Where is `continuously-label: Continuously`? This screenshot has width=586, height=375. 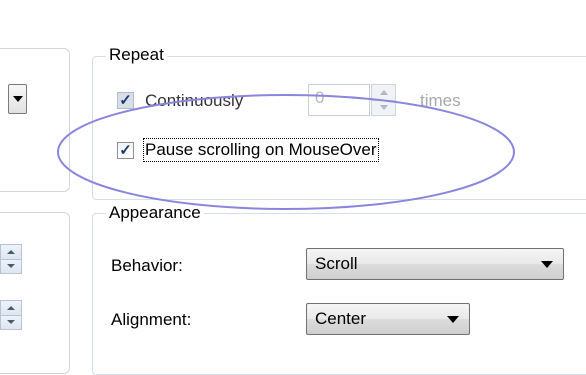
continuously-label: Continuously is located at coordinates (194, 101).